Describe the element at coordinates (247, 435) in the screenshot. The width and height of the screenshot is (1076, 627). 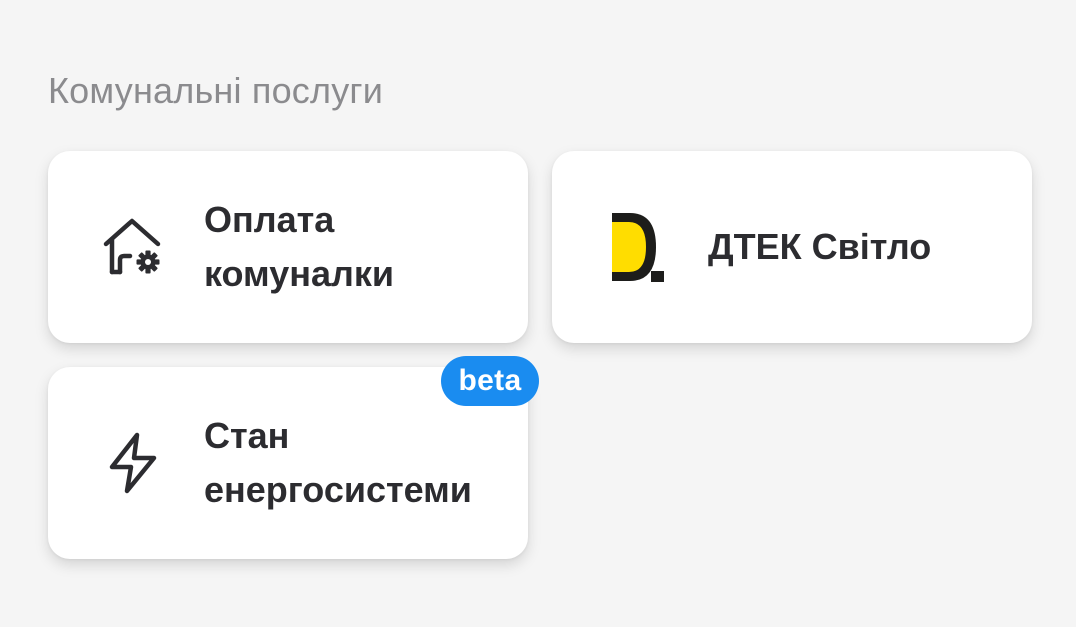
I see `energy-system-status-label-line1: Стан` at that location.